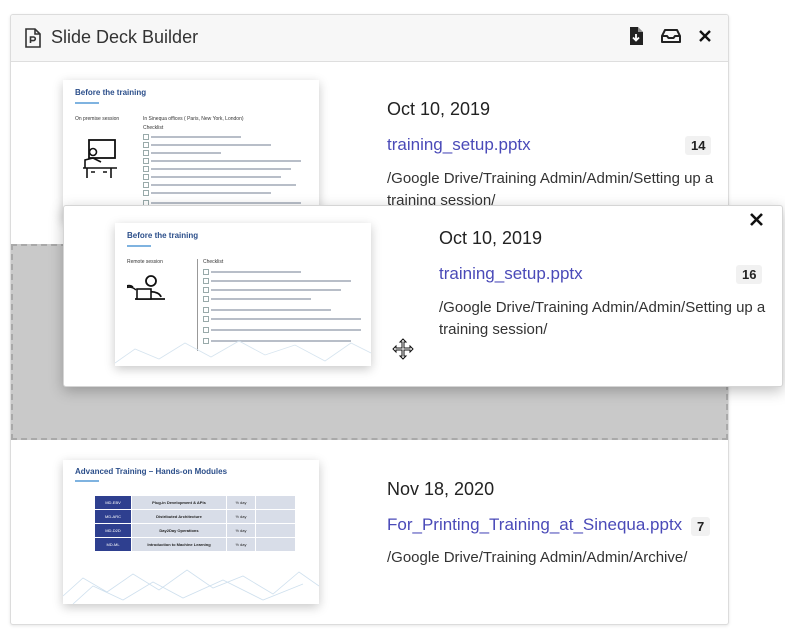  What do you see at coordinates (146, 287) in the screenshot?
I see `remote-session-icon` at bounding box center [146, 287].